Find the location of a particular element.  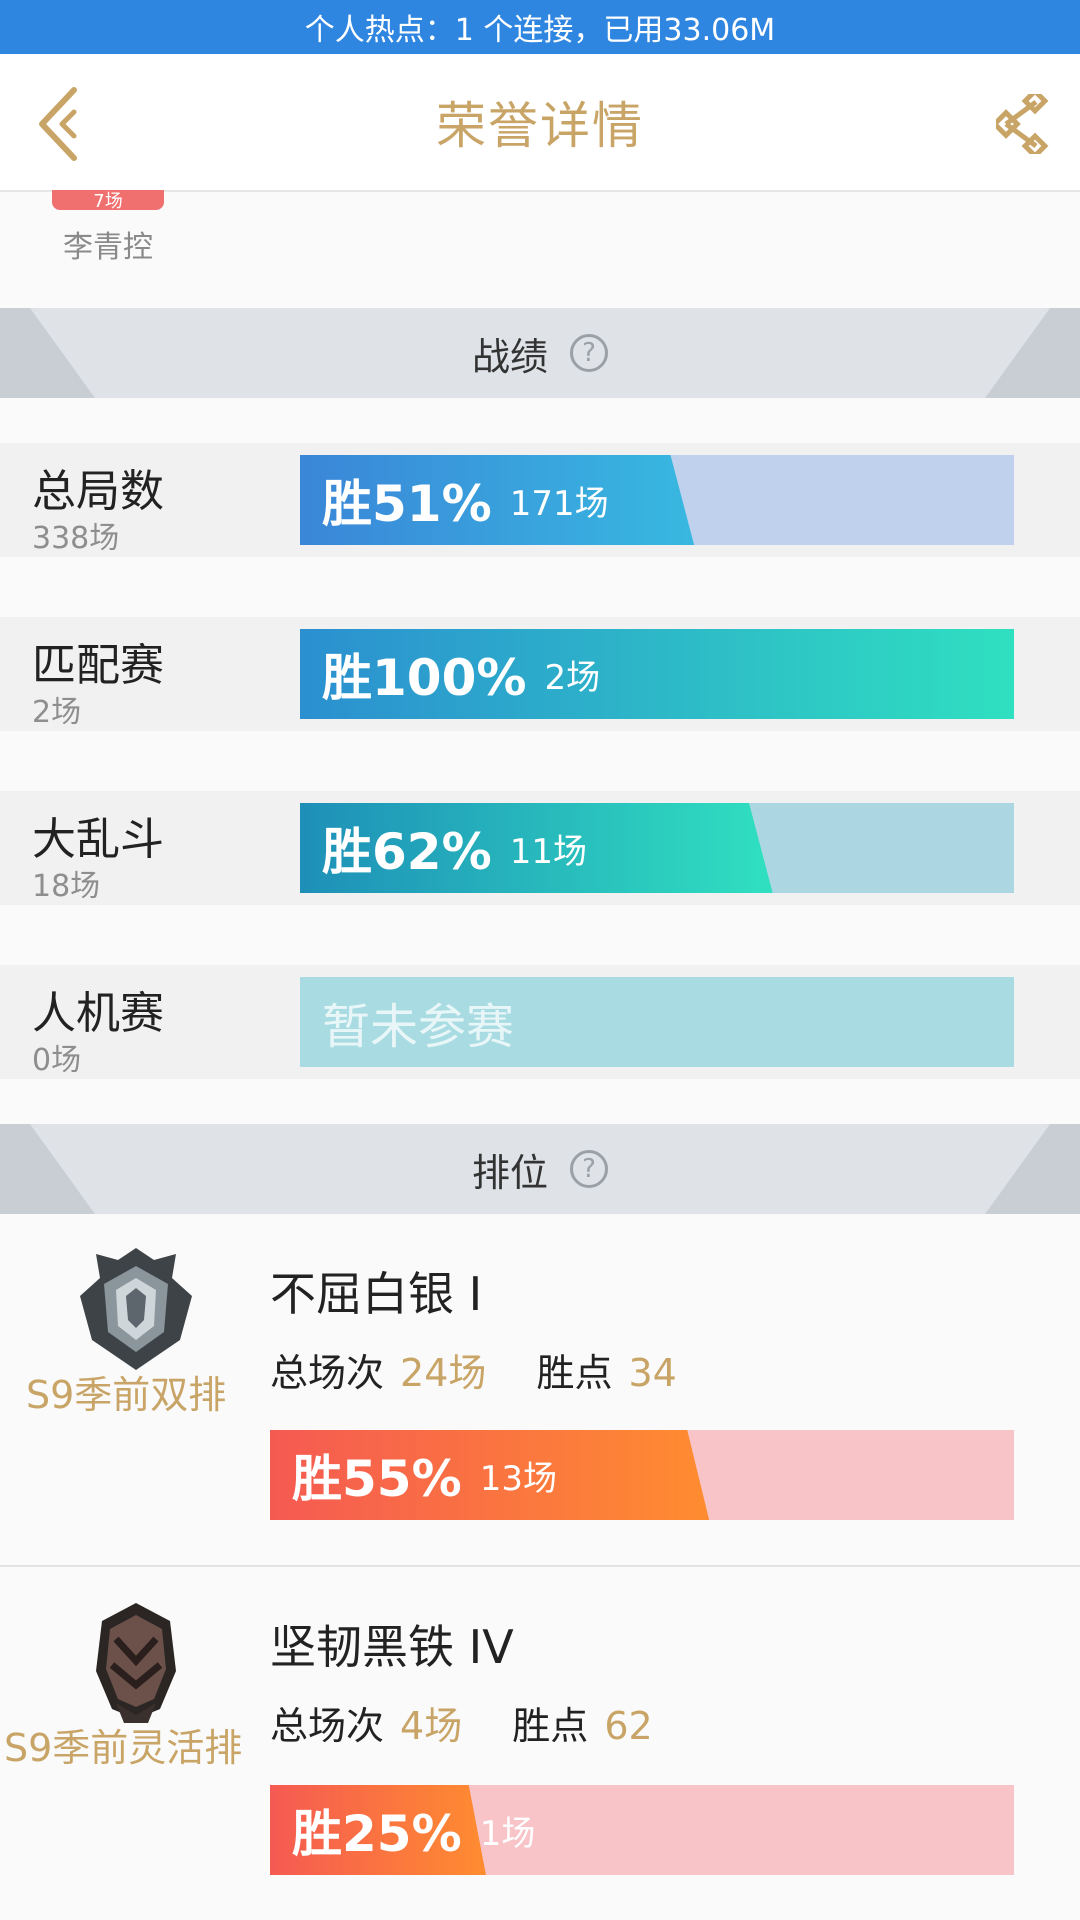

win-rate-label: 胜51% is located at coordinates (407, 504).